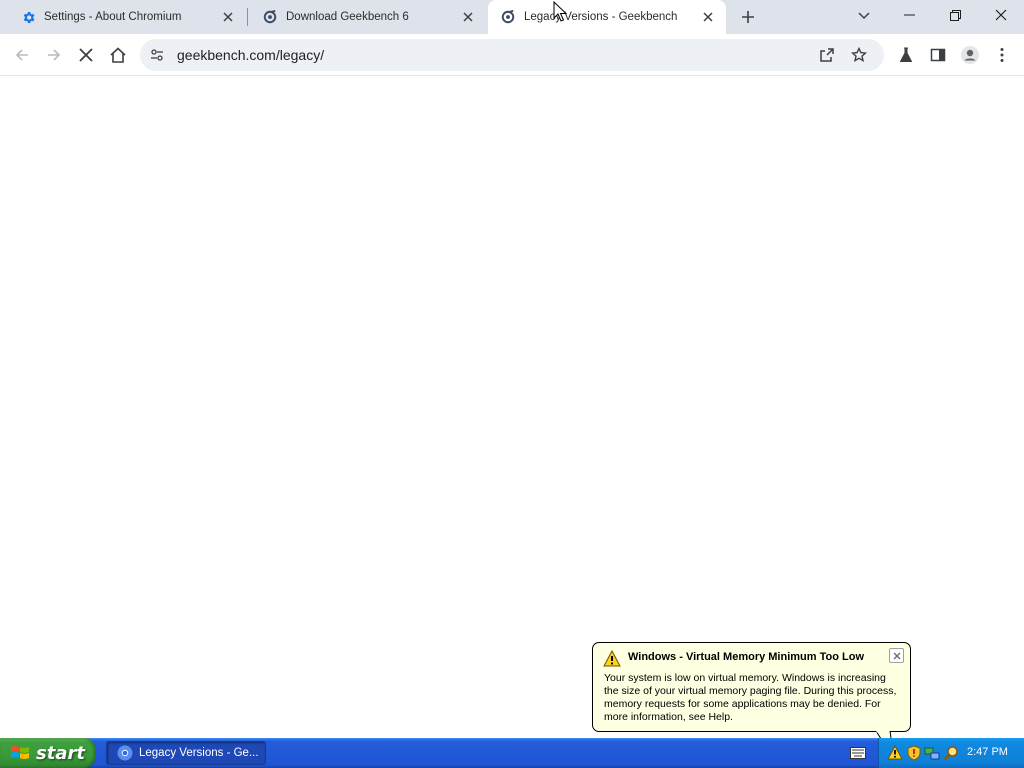  What do you see at coordinates (859, 55) in the screenshot?
I see `bookmark-star-icon` at bounding box center [859, 55].